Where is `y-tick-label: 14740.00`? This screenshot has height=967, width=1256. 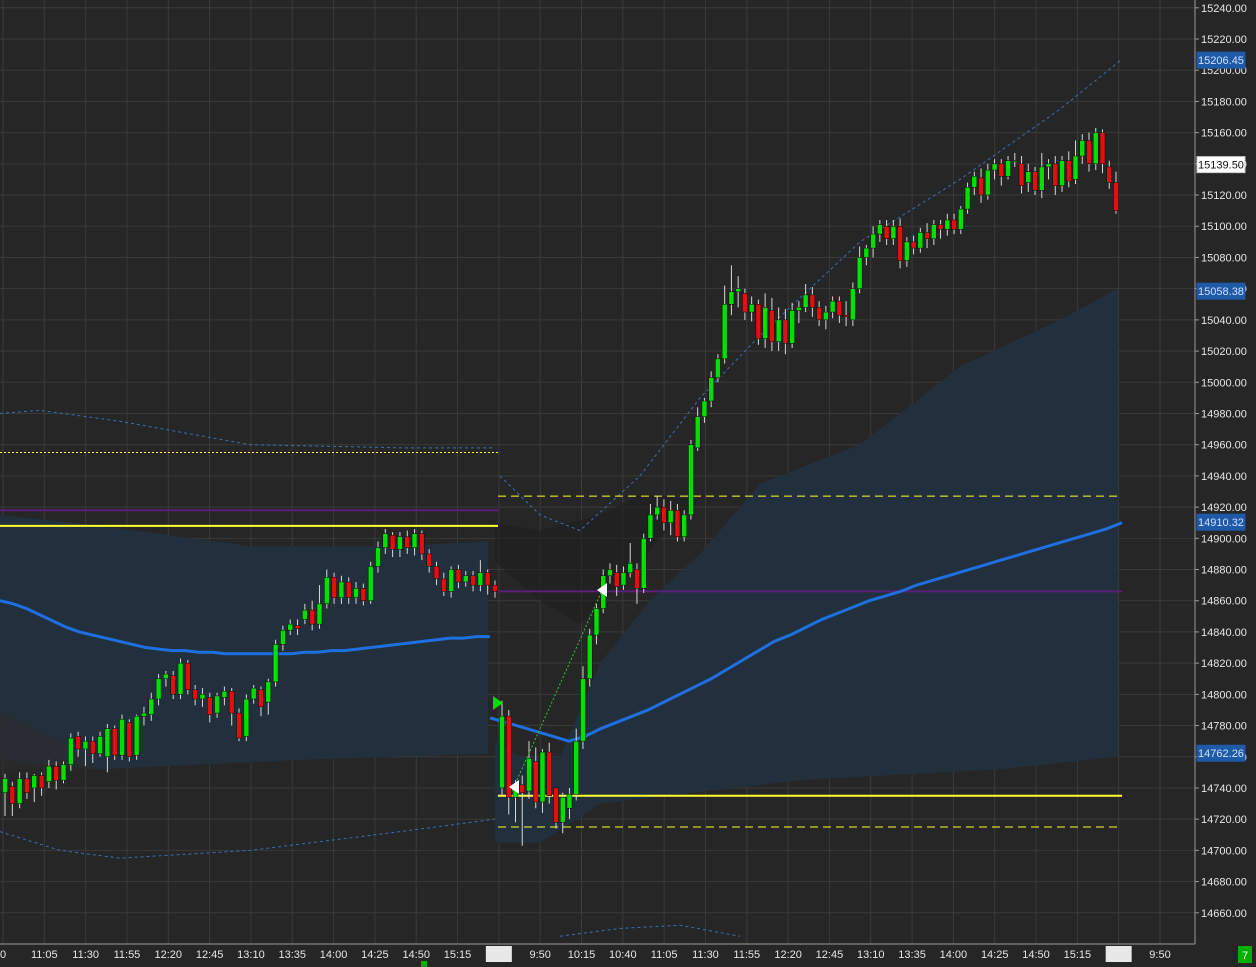 y-tick-label: 14740.00 is located at coordinates (1224, 789).